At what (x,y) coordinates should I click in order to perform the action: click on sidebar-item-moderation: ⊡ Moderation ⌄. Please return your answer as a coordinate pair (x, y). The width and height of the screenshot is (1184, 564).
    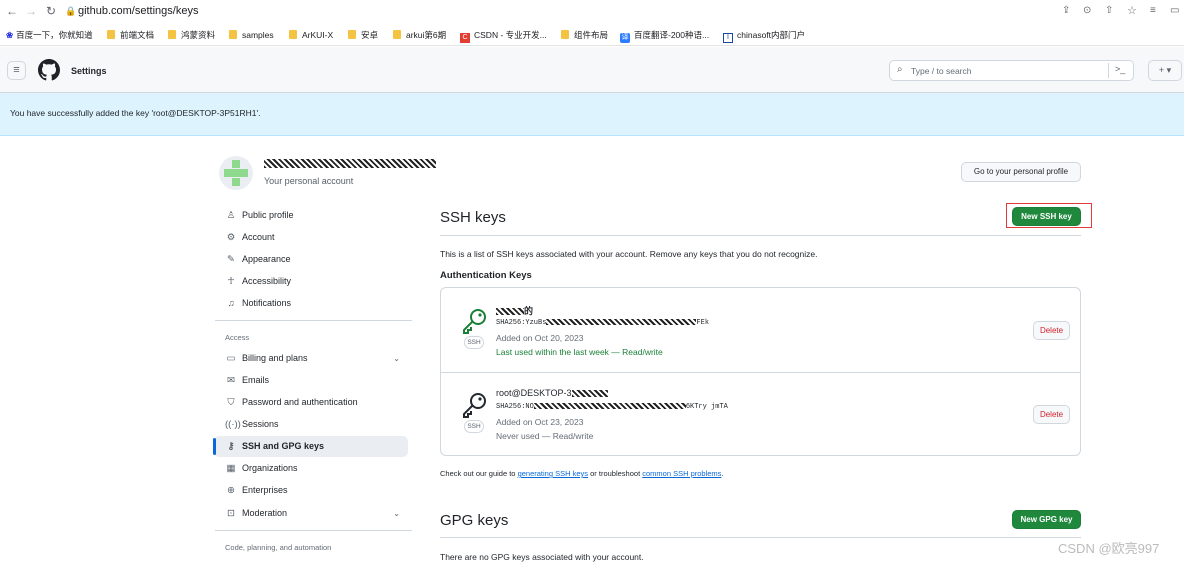
    Looking at the image, I should click on (311, 513).